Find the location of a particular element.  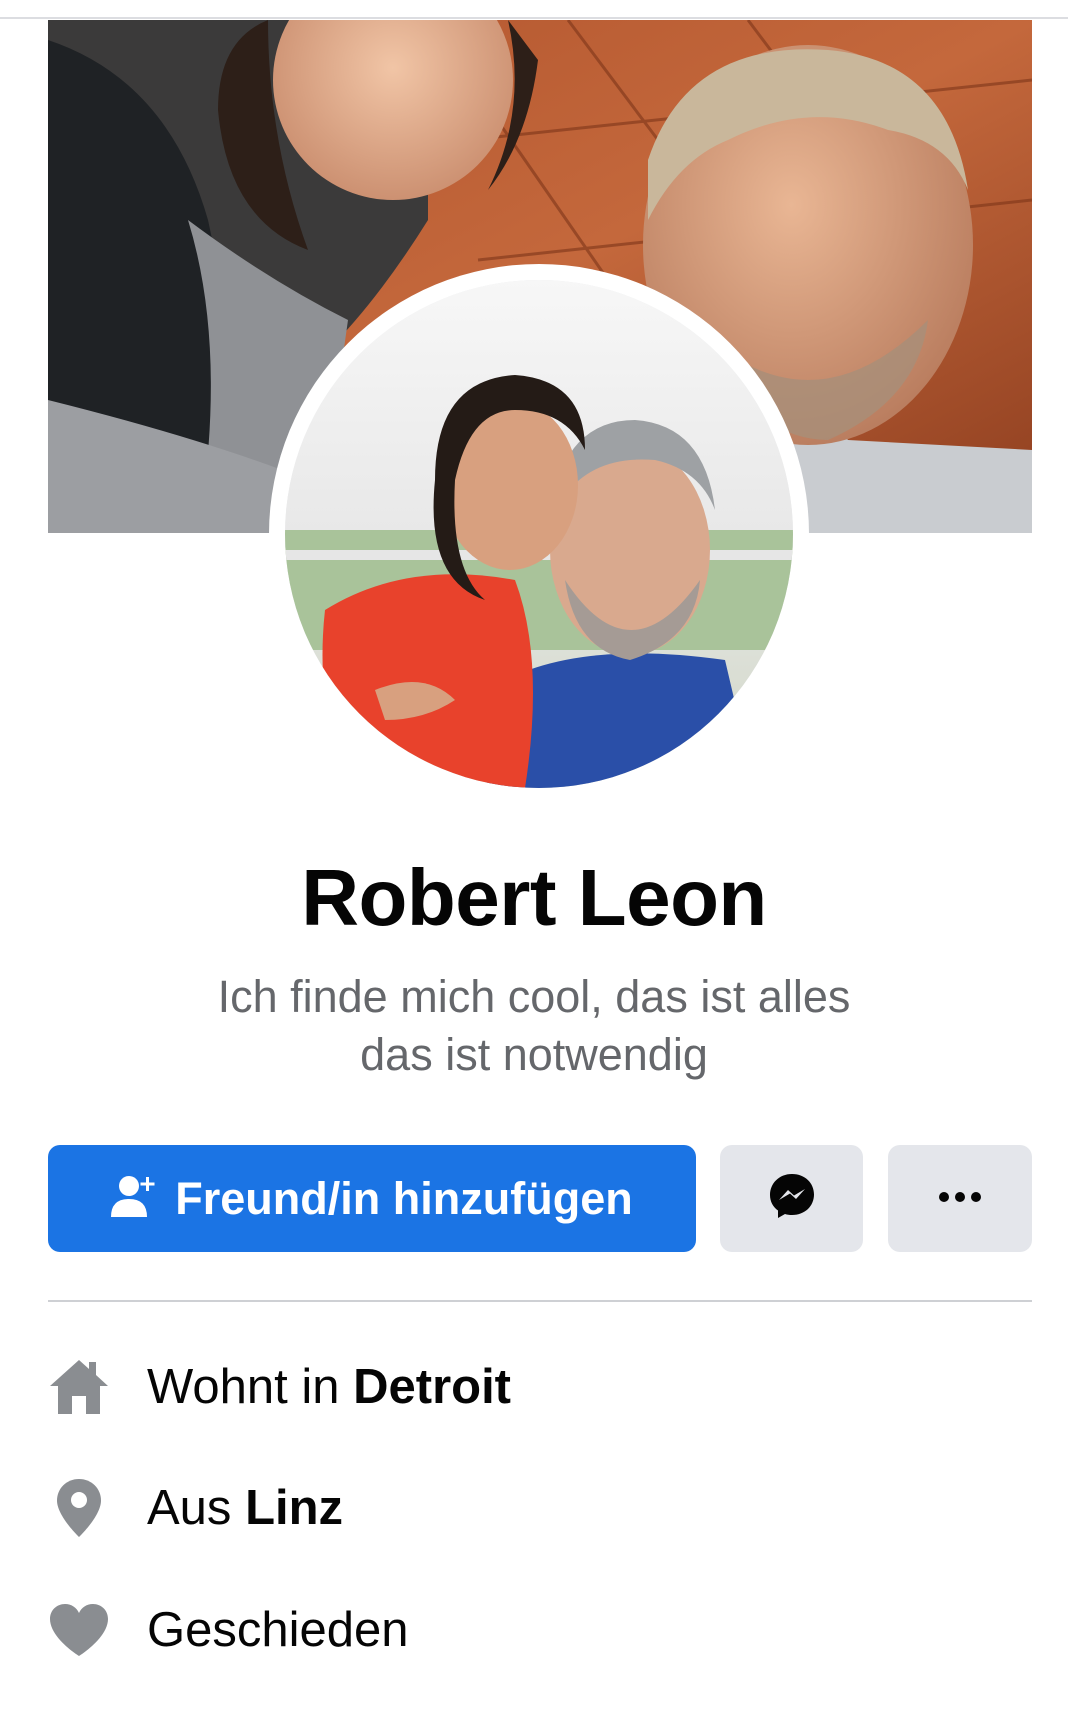

more-options-button is located at coordinates (960, 1198).